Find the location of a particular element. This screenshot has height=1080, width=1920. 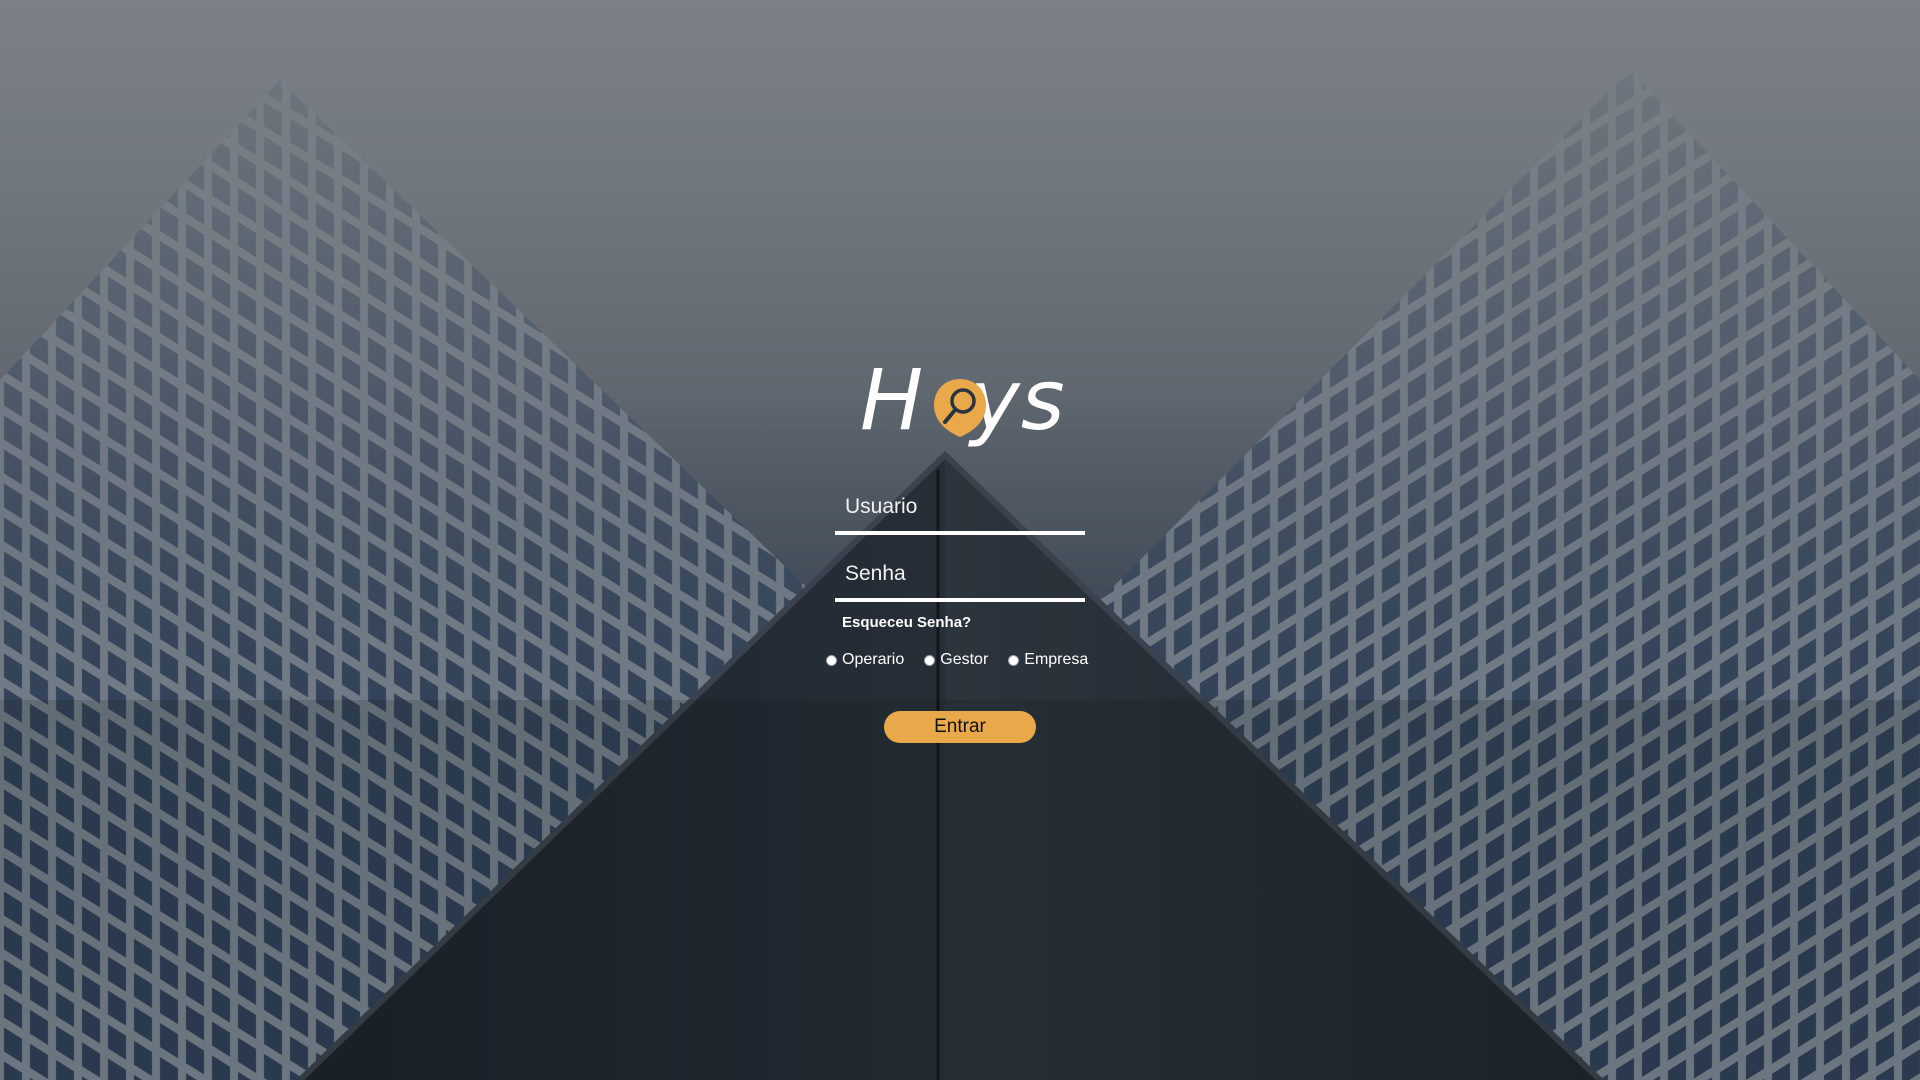

role-label: Gestor is located at coordinates (964, 659).